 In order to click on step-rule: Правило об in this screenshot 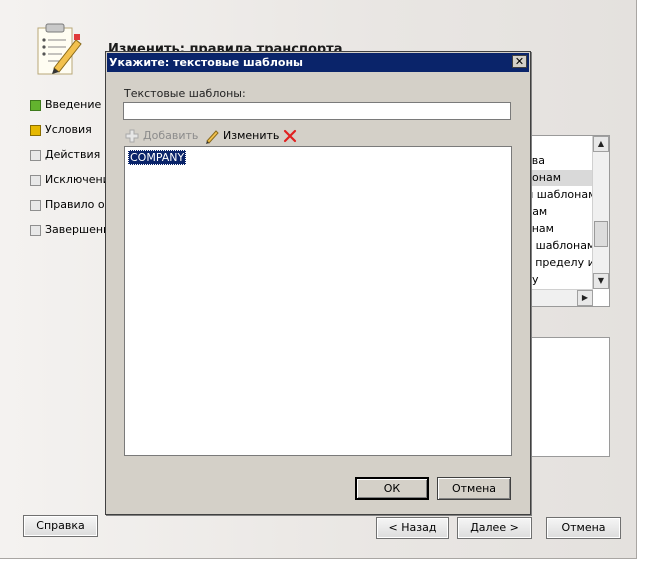, I will do `click(73, 210)`.